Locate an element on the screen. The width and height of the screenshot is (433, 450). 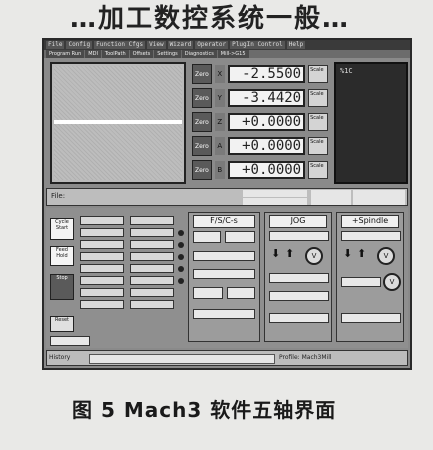
feed-rate-dro is located at coordinates (240, 237).